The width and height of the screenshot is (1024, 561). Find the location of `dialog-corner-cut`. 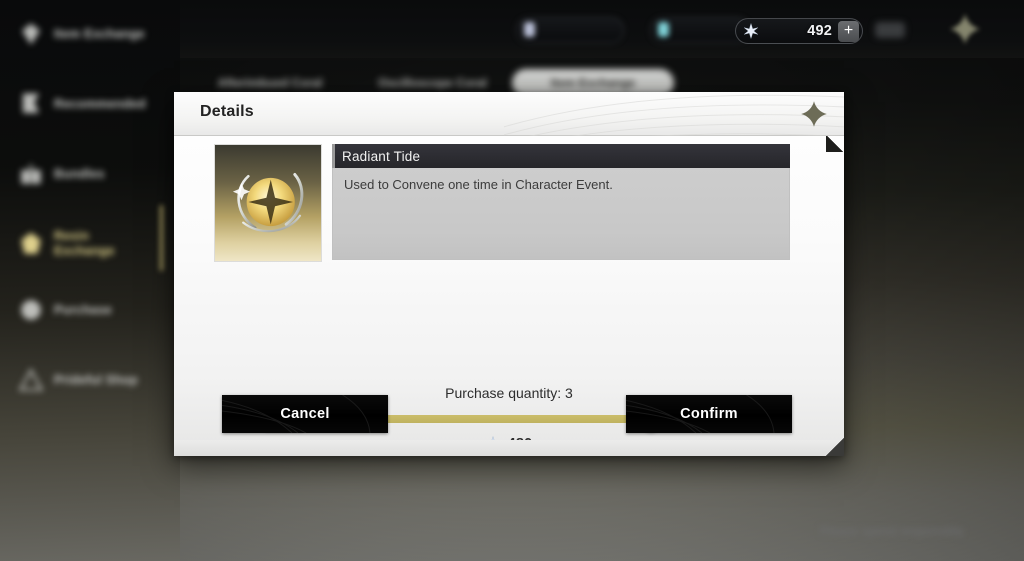

dialog-corner-cut is located at coordinates (835, 447).